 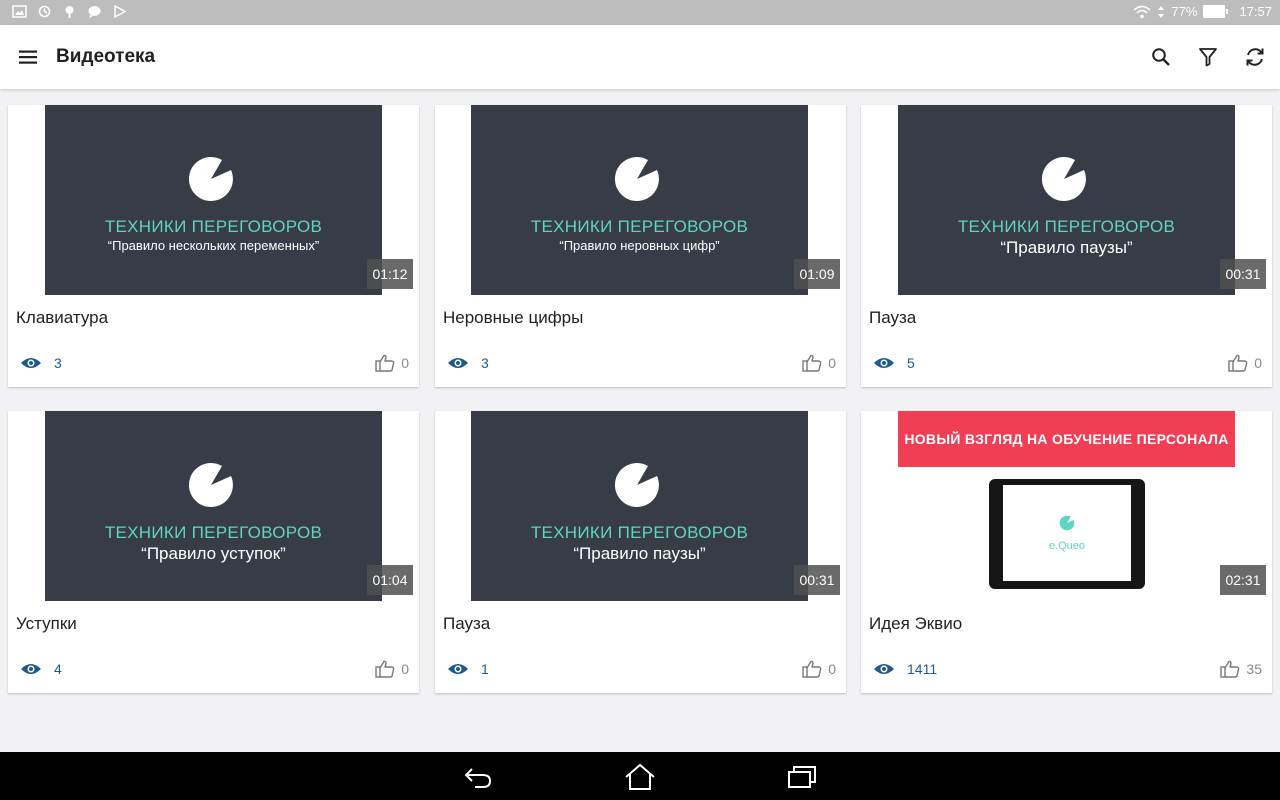 I want to click on app-bar: Видеотека, so click(x=640, y=57).